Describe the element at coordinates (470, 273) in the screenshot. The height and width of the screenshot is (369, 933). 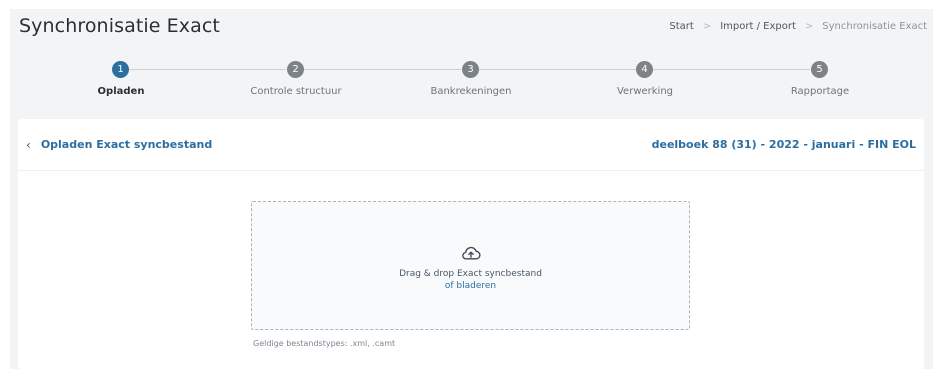
I see `dropzone-text: Drag & drop Exact syncbestand` at that location.